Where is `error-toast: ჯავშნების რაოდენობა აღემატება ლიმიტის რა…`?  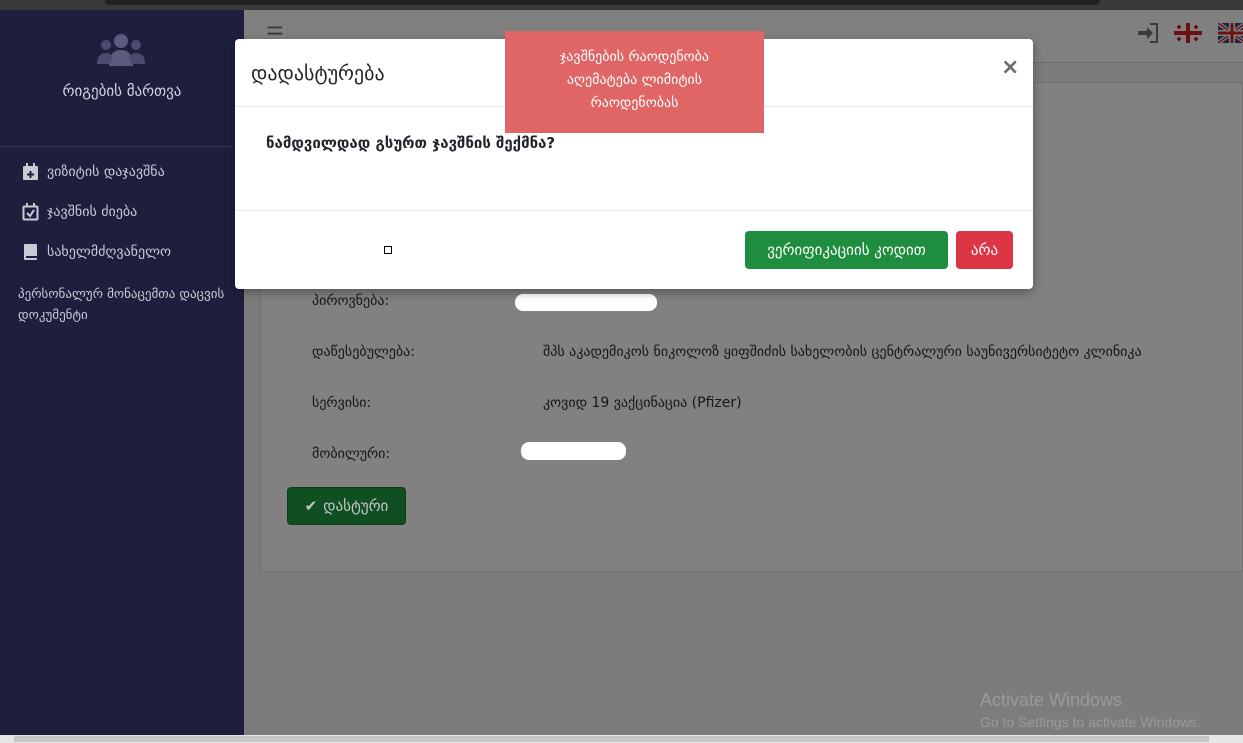
error-toast: ჯავშნების რაოდენობა აღემატება ლიმიტის რა… is located at coordinates (634, 82).